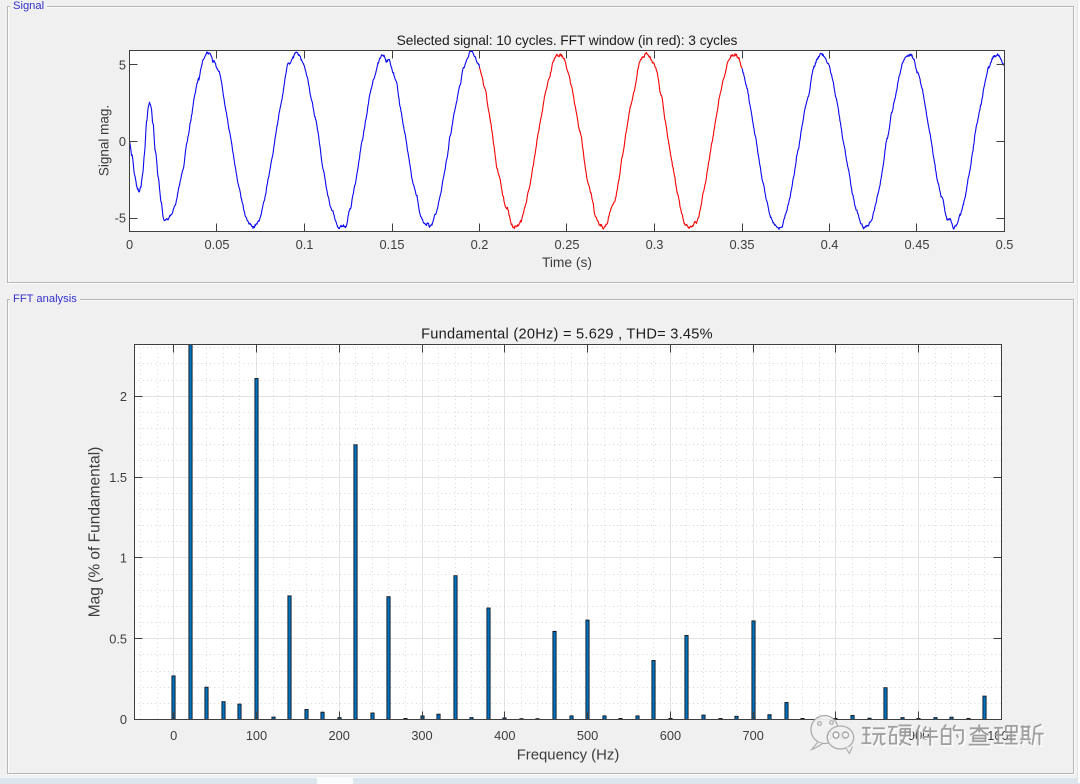  Describe the element at coordinates (567, 244) in the screenshot. I see `svg-text: 0.25` at that location.